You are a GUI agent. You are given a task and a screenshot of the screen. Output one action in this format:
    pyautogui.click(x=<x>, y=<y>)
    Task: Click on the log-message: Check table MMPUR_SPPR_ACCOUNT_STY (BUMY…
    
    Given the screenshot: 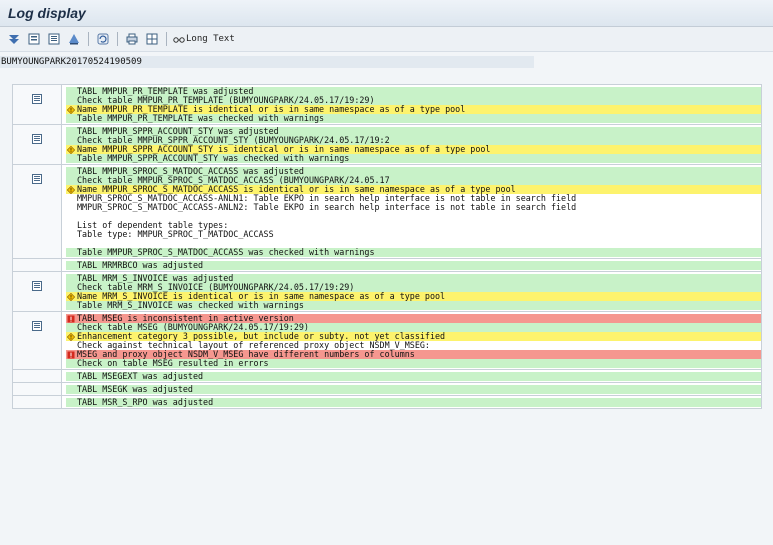 What is the action you would take?
    pyautogui.click(x=413, y=140)
    